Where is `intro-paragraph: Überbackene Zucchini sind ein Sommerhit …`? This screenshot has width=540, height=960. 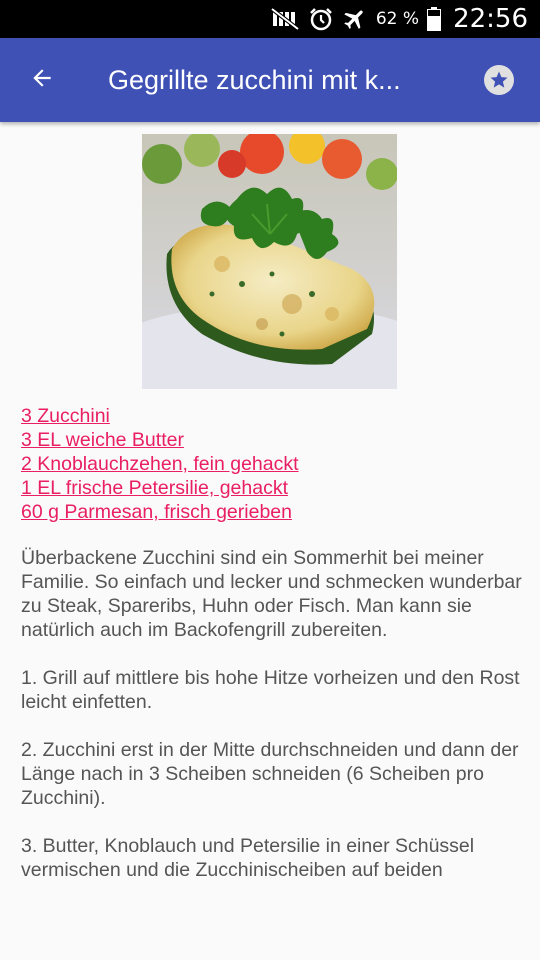 intro-paragraph: Überbackene Zucchini sind ein Sommerhit … is located at coordinates (271, 594).